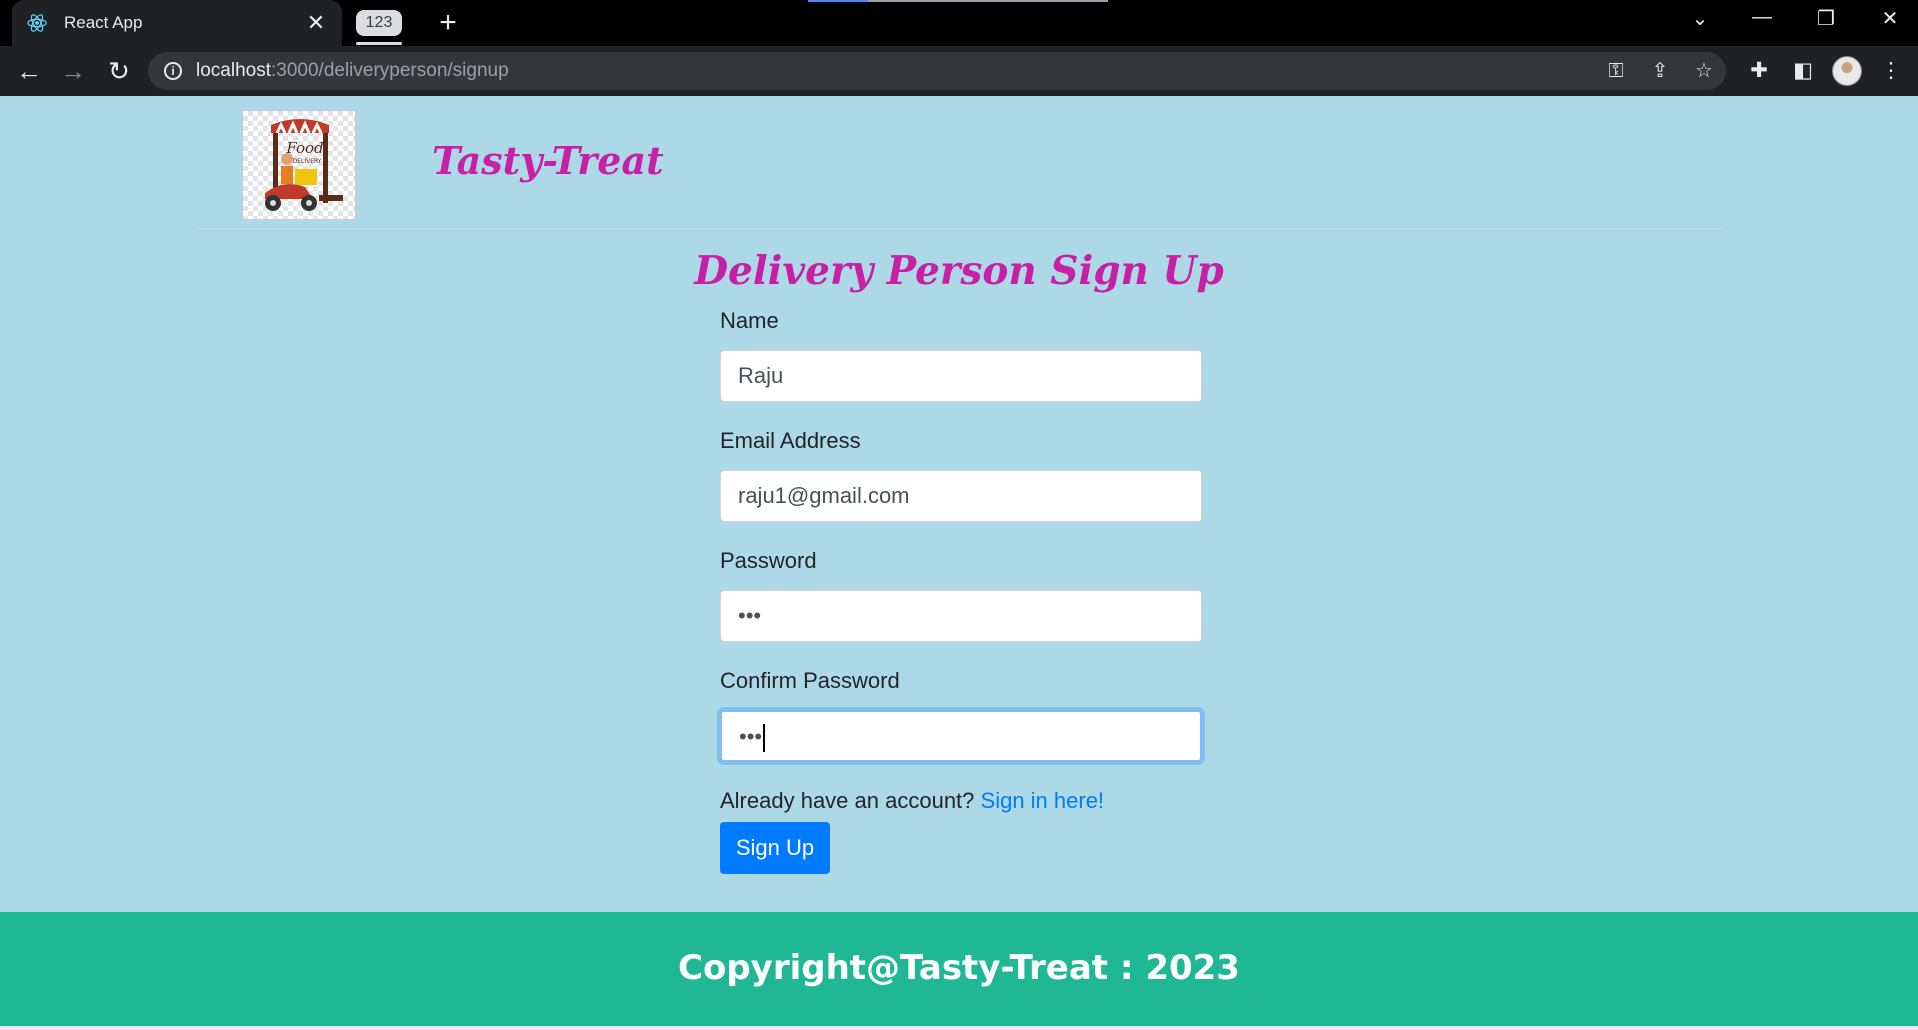  I want to click on name-label: Name, so click(749, 320).